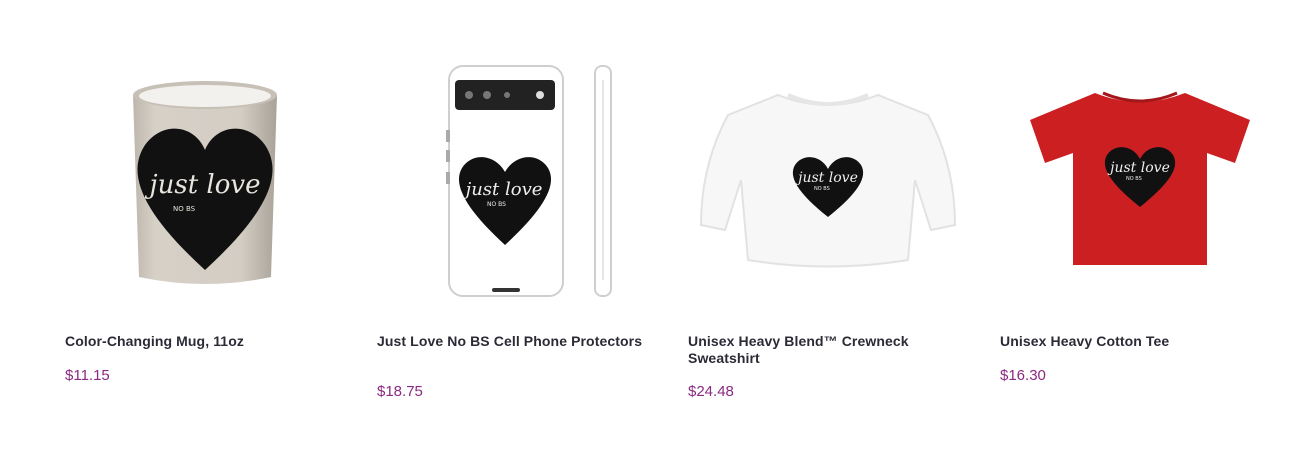 The image size is (1306, 449). What do you see at coordinates (823, 350) in the screenshot?
I see `product-title: Unisex Heavy Blend™ Crewneck Sweatshirt` at bounding box center [823, 350].